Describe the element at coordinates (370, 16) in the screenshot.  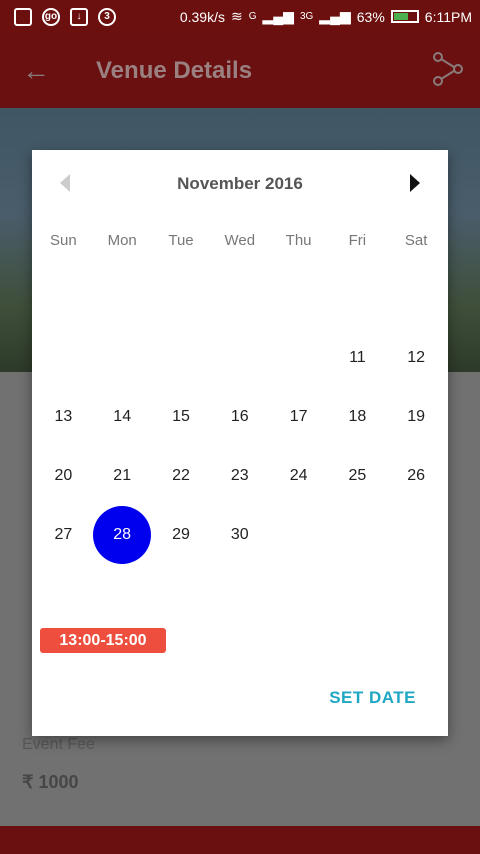
I see `battery-percent: 63%` at that location.